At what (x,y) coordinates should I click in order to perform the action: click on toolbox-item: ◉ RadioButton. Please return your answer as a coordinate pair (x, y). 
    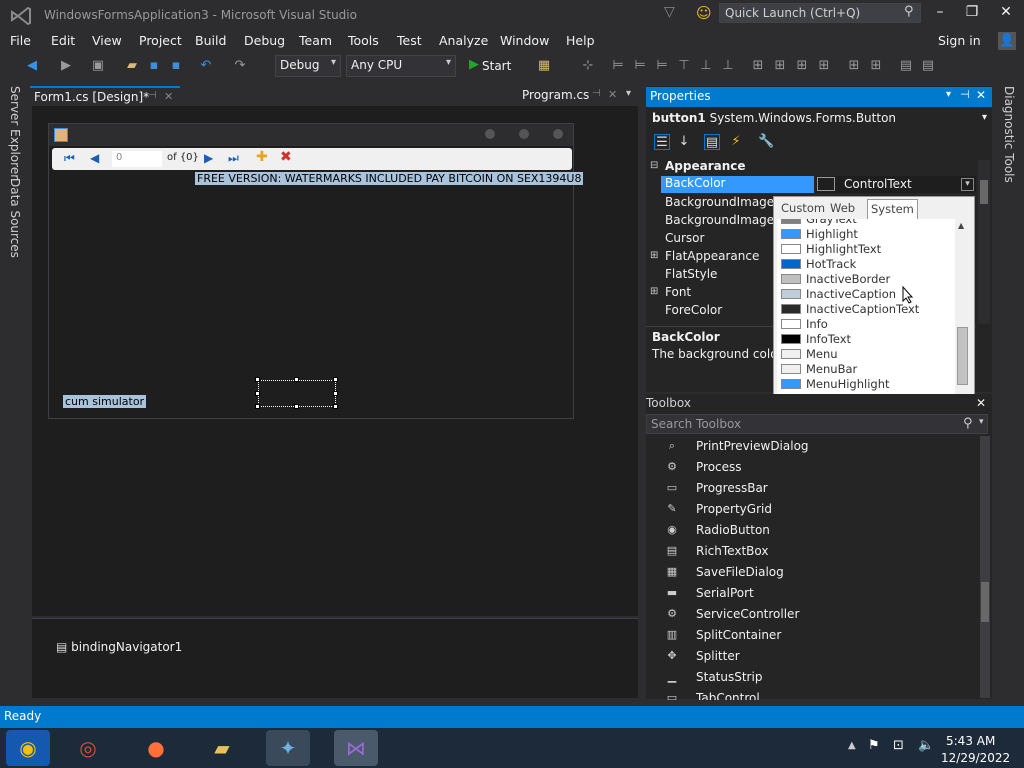
    Looking at the image, I should click on (820, 531).